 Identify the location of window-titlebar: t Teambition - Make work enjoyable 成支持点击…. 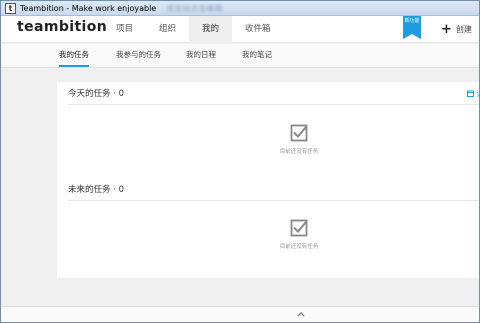
(240, 8).